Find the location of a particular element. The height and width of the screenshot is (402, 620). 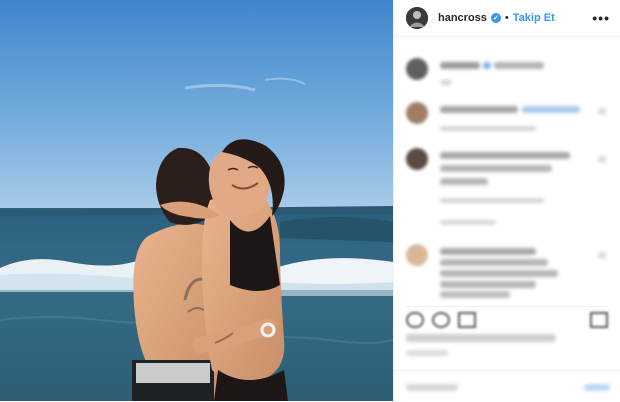

username: hancross is located at coordinates (462, 18).